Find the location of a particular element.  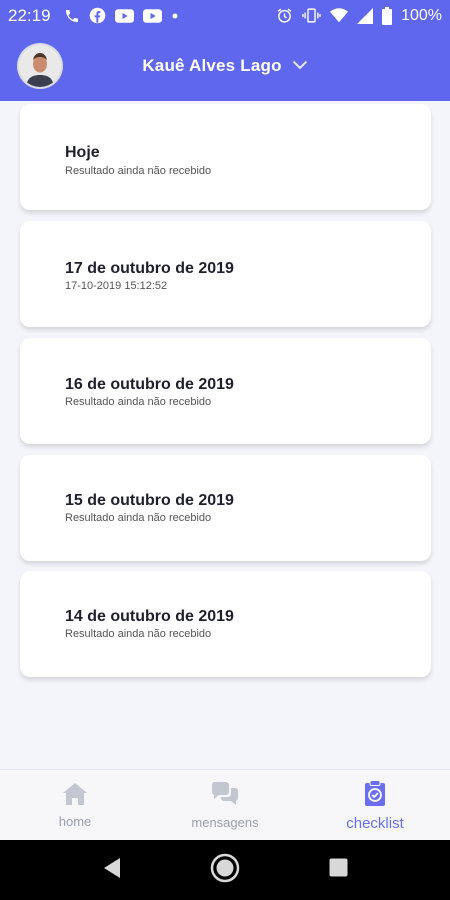

battery-percentage: 100% is located at coordinates (421, 15).